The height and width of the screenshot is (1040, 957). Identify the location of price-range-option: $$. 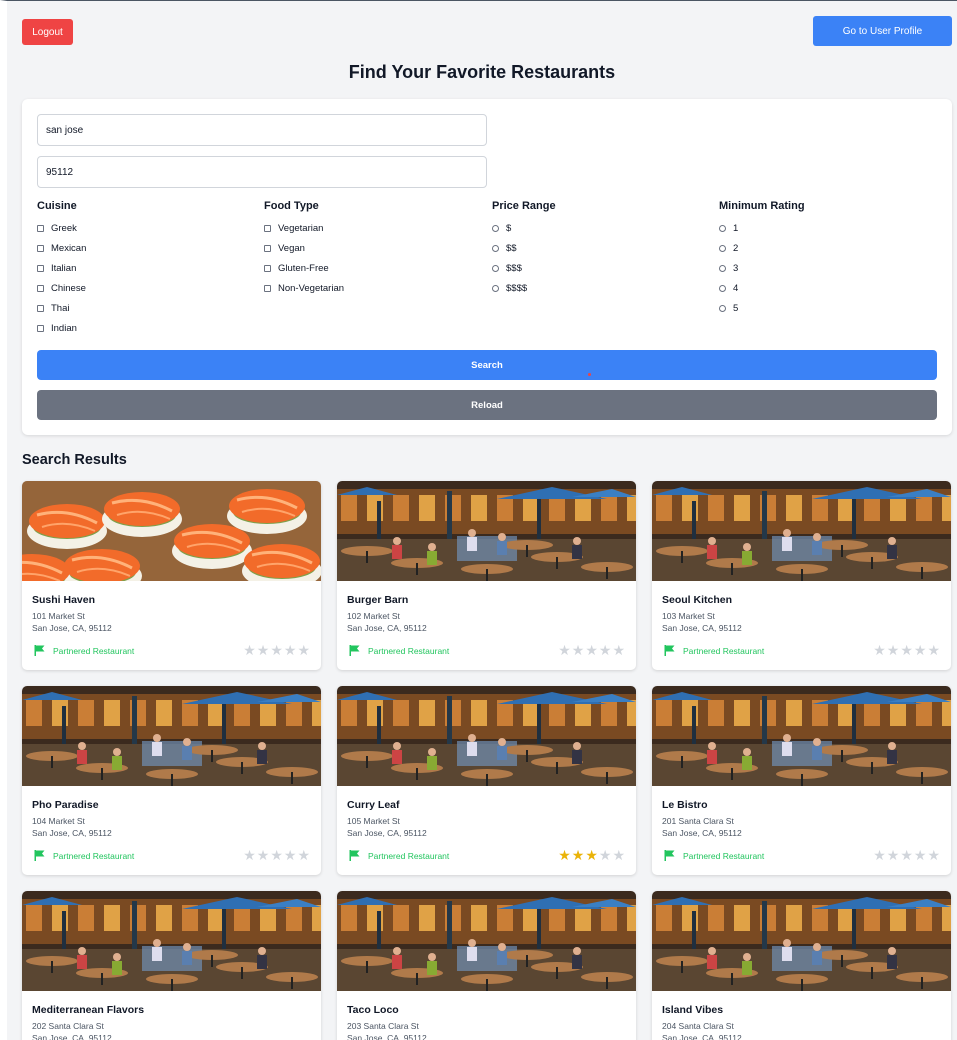
(602, 248).